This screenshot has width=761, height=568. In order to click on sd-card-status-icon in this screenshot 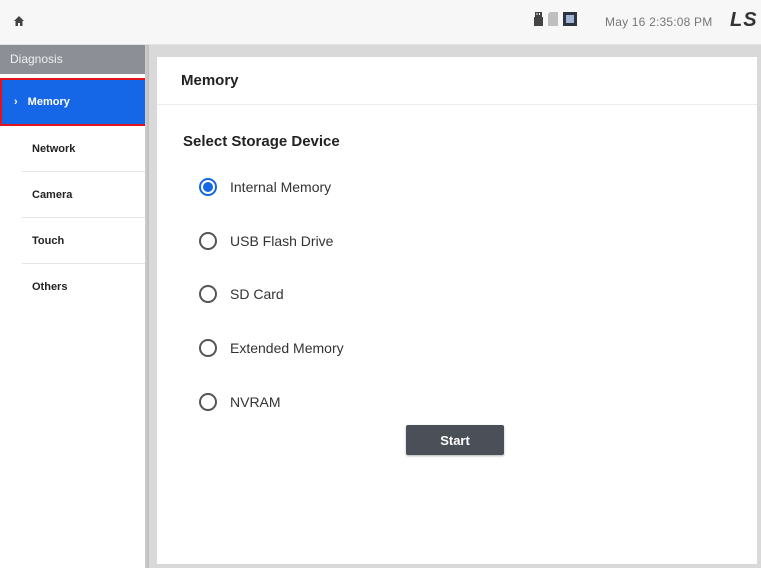, I will do `click(553, 19)`.